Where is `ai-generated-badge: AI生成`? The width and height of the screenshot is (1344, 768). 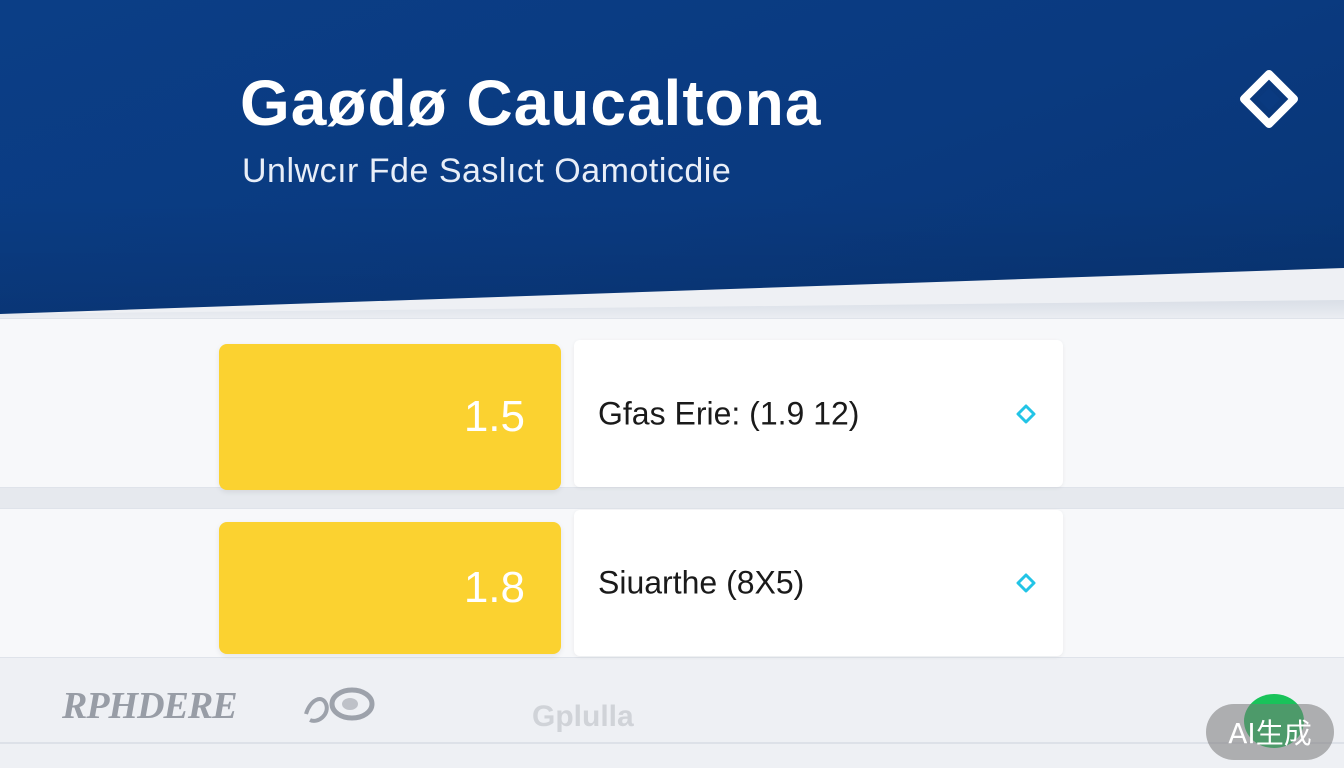
ai-generated-badge: AI生成 is located at coordinates (1270, 732).